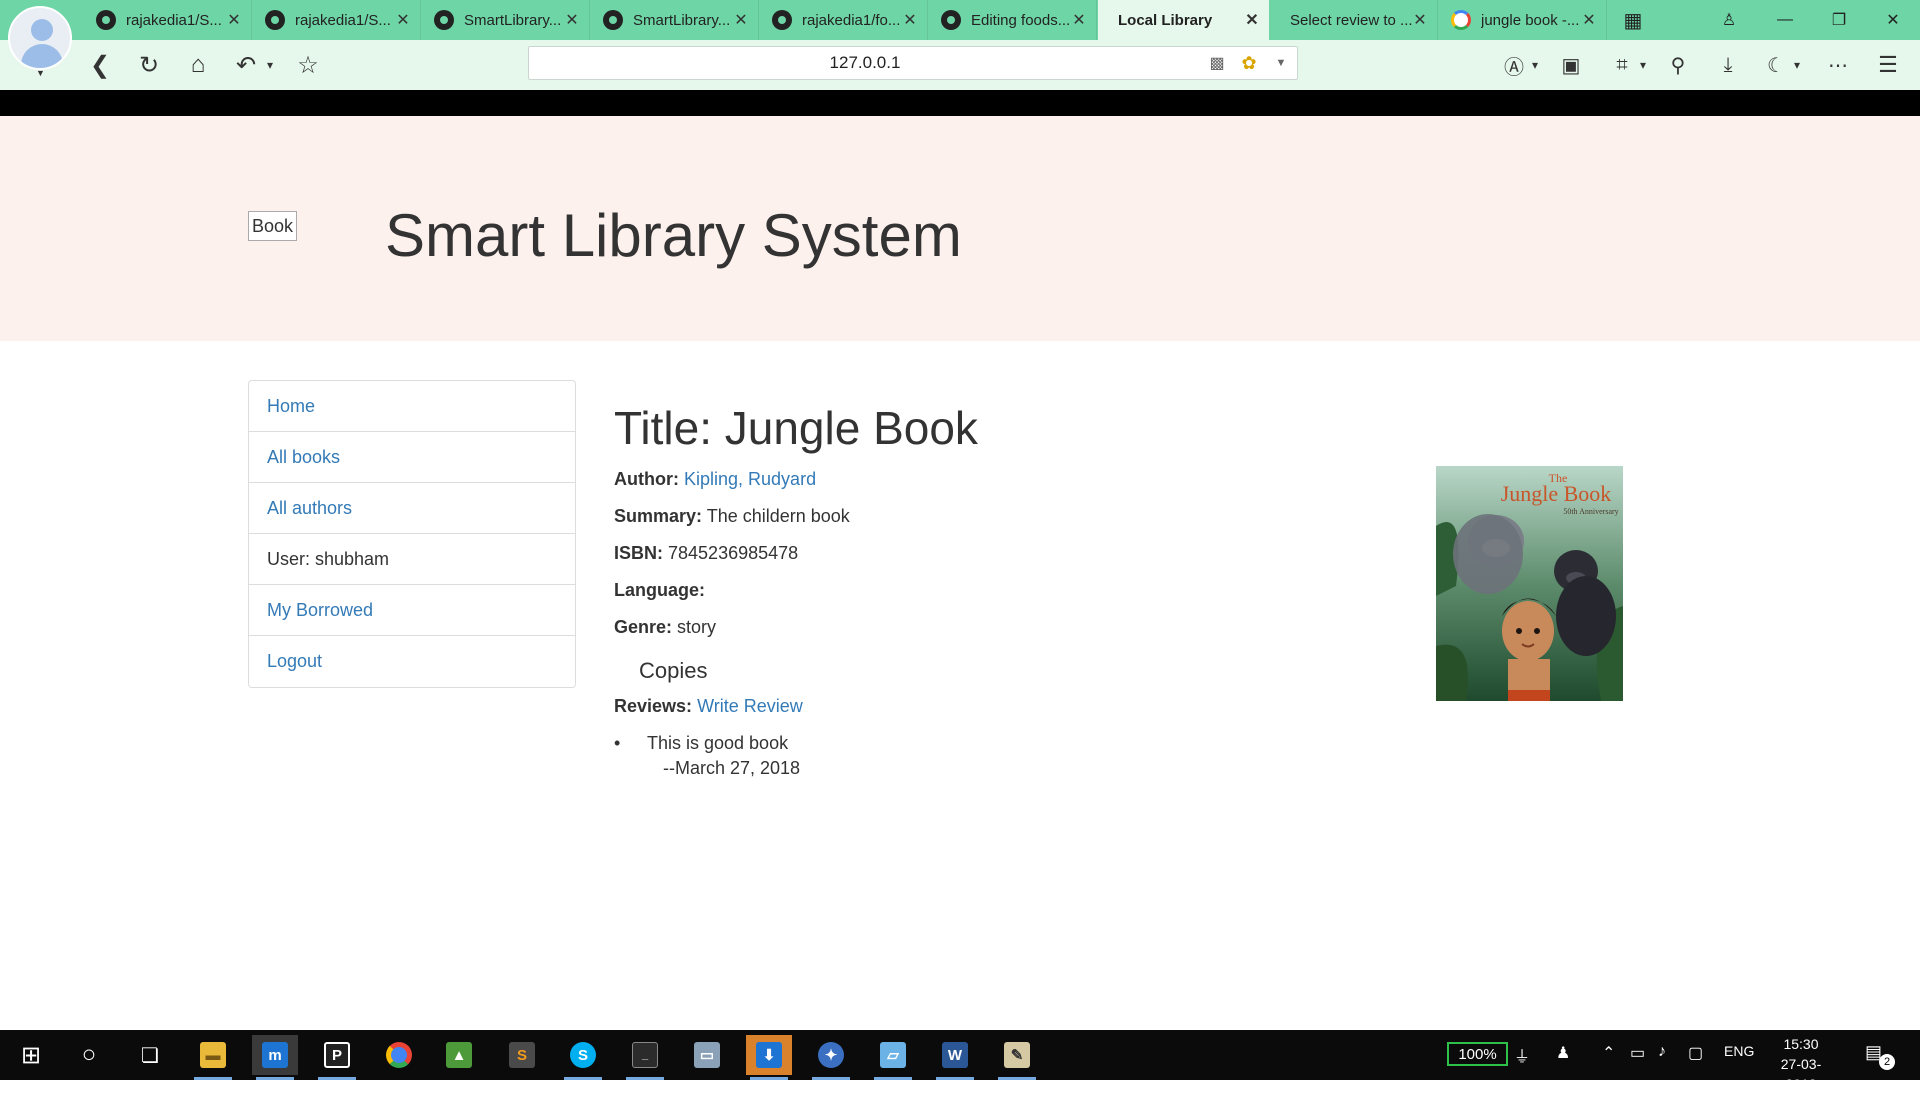  Describe the element at coordinates (275, 1057) in the screenshot. I see `maxthon-browser-icon: m` at that location.